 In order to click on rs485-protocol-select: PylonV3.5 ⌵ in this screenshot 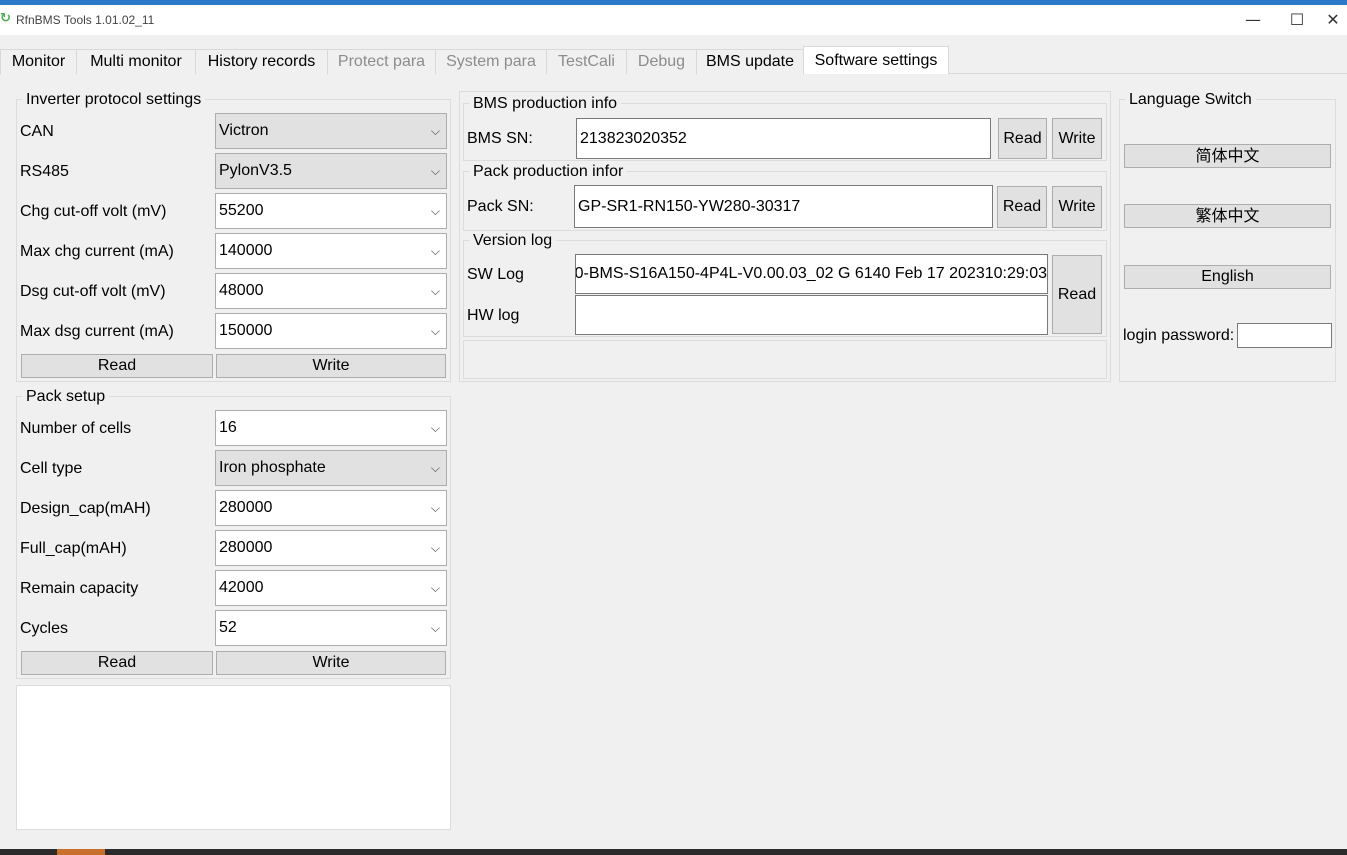, I will do `click(331, 171)`.